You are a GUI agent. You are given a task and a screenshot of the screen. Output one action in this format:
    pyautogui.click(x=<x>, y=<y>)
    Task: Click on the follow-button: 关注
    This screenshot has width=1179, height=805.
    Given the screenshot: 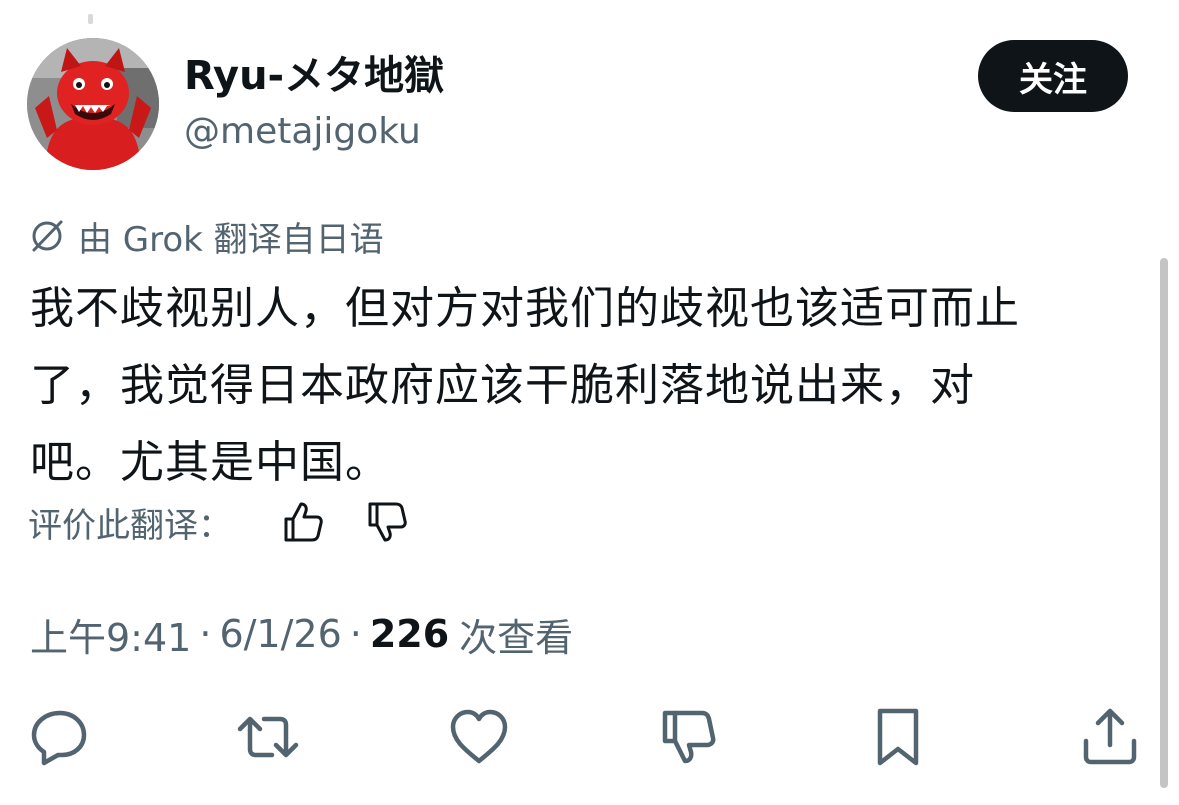 What is the action you would take?
    pyautogui.click(x=1053, y=76)
    